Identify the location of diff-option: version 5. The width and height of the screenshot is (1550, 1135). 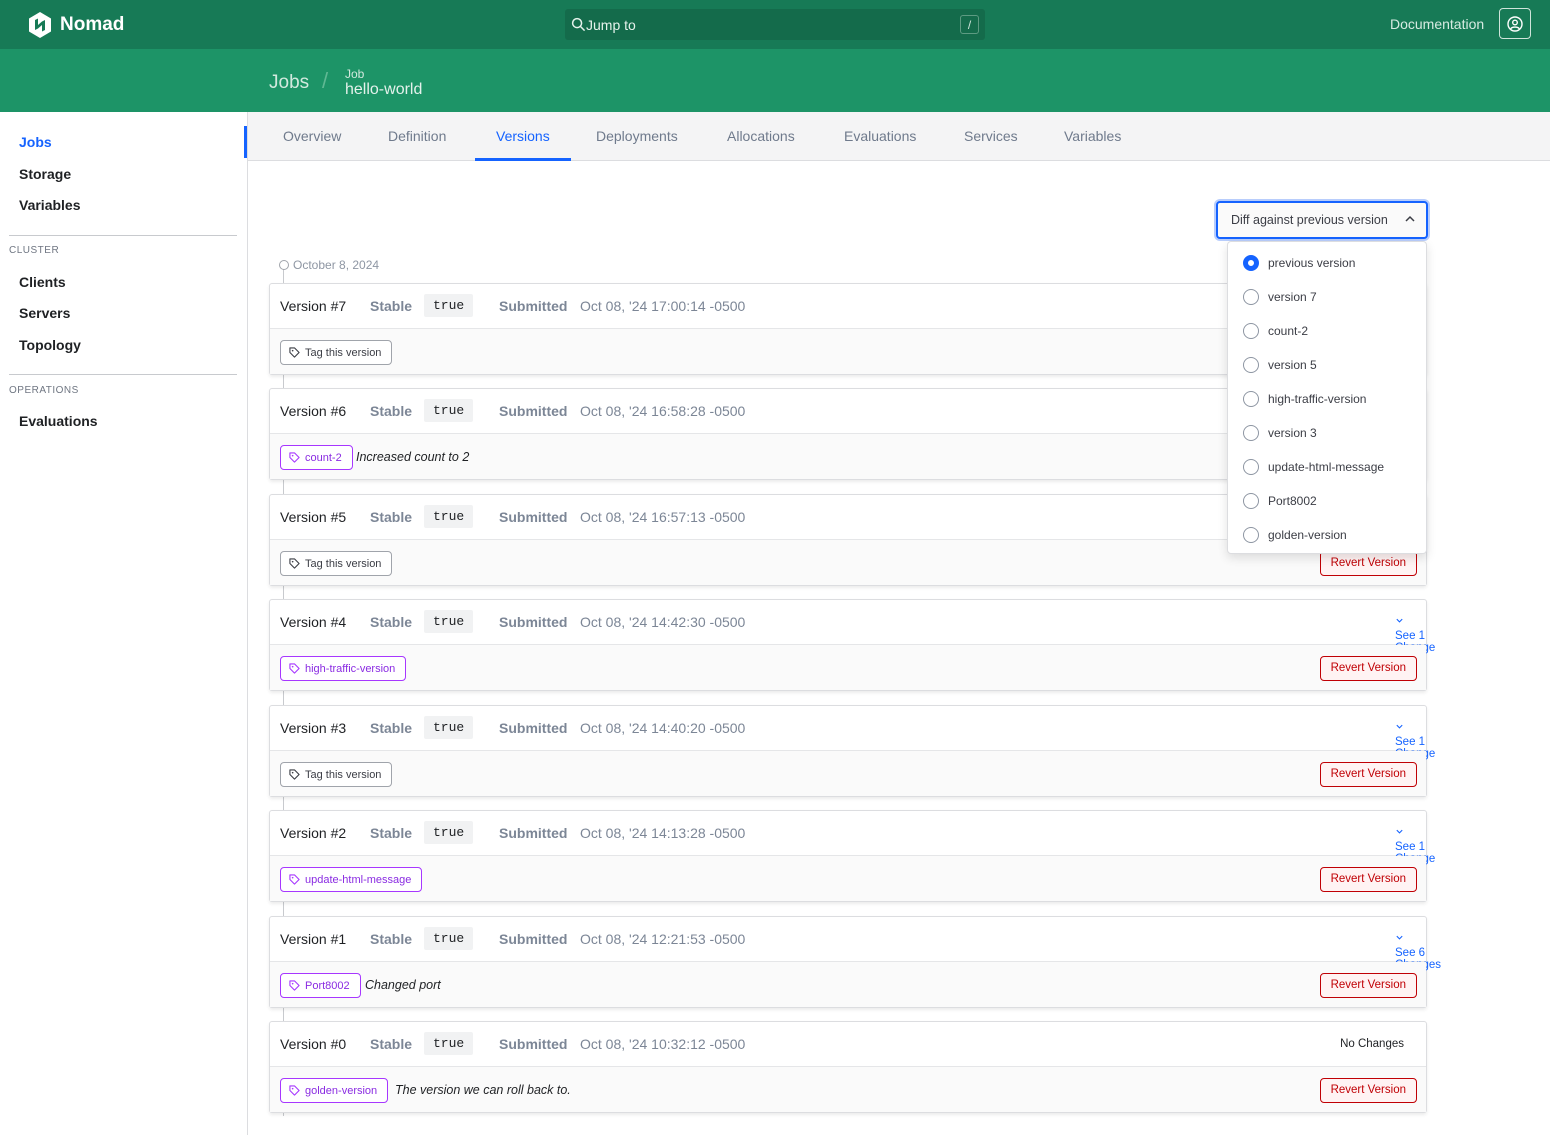
(1280, 365).